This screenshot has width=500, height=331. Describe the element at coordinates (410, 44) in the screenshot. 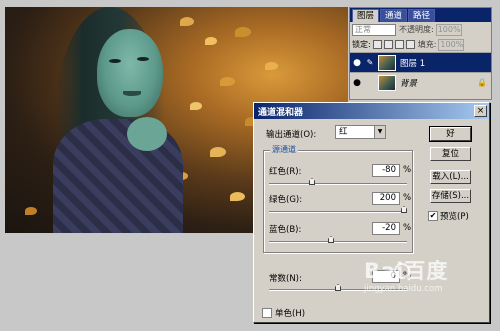

I see `lock-all-icon` at that location.